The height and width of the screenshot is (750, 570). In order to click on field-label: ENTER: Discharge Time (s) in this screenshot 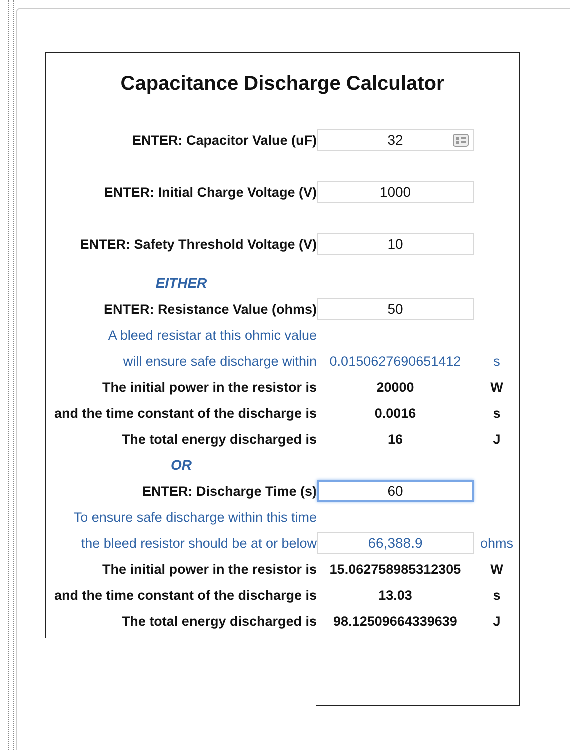, I will do `click(229, 491)`.